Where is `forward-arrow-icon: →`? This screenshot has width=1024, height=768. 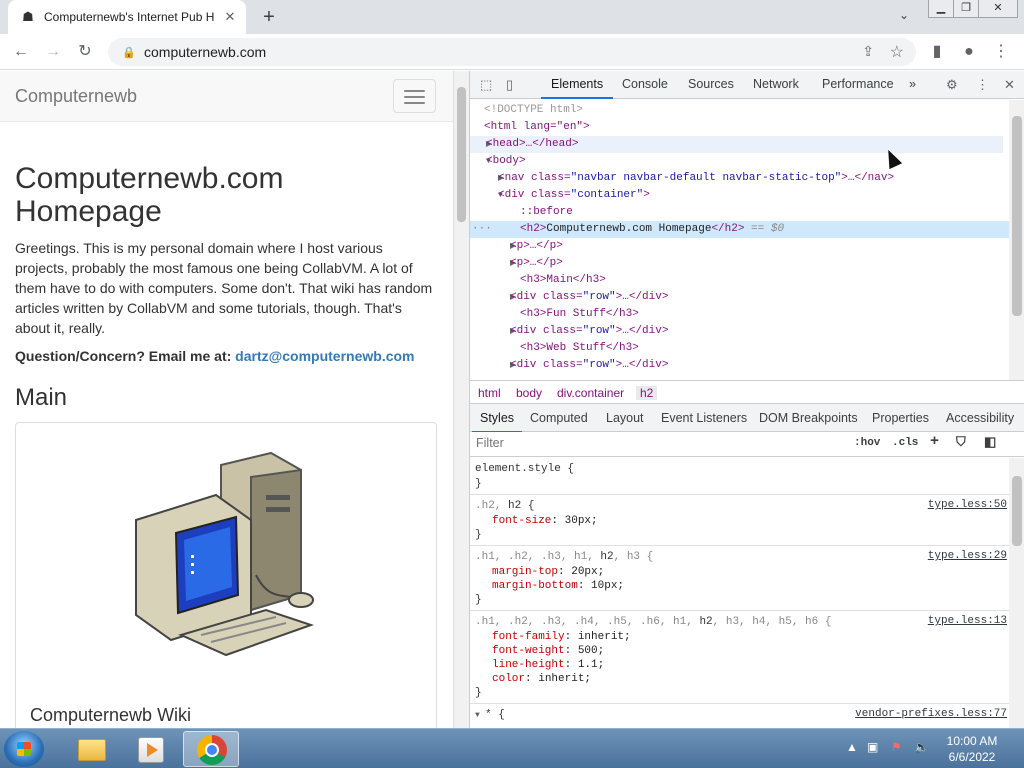 forward-arrow-icon: → is located at coordinates (53, 52).